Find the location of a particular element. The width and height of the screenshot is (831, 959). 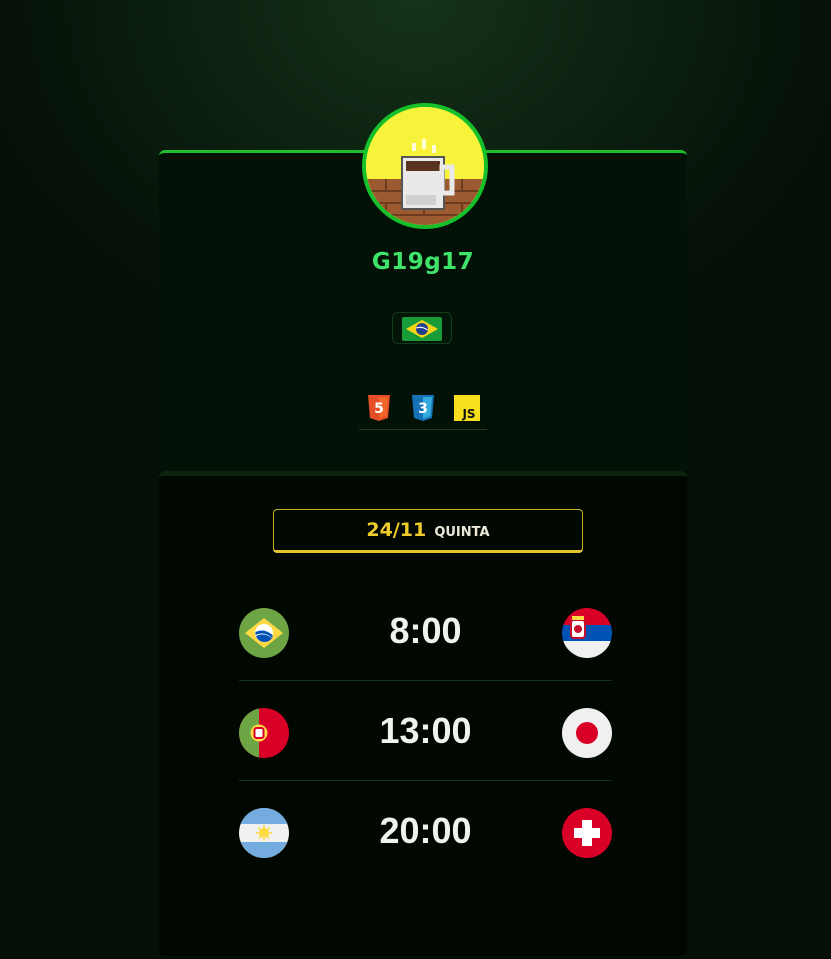

avatar is located at coordinates (425, 166).